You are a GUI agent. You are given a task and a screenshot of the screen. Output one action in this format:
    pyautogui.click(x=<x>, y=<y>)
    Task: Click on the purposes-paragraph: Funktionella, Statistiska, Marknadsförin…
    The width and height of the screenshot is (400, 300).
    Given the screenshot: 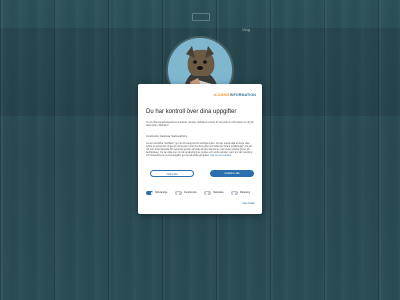 What is the action you would take?
    pyautogui.click(x=167, y=137)
    